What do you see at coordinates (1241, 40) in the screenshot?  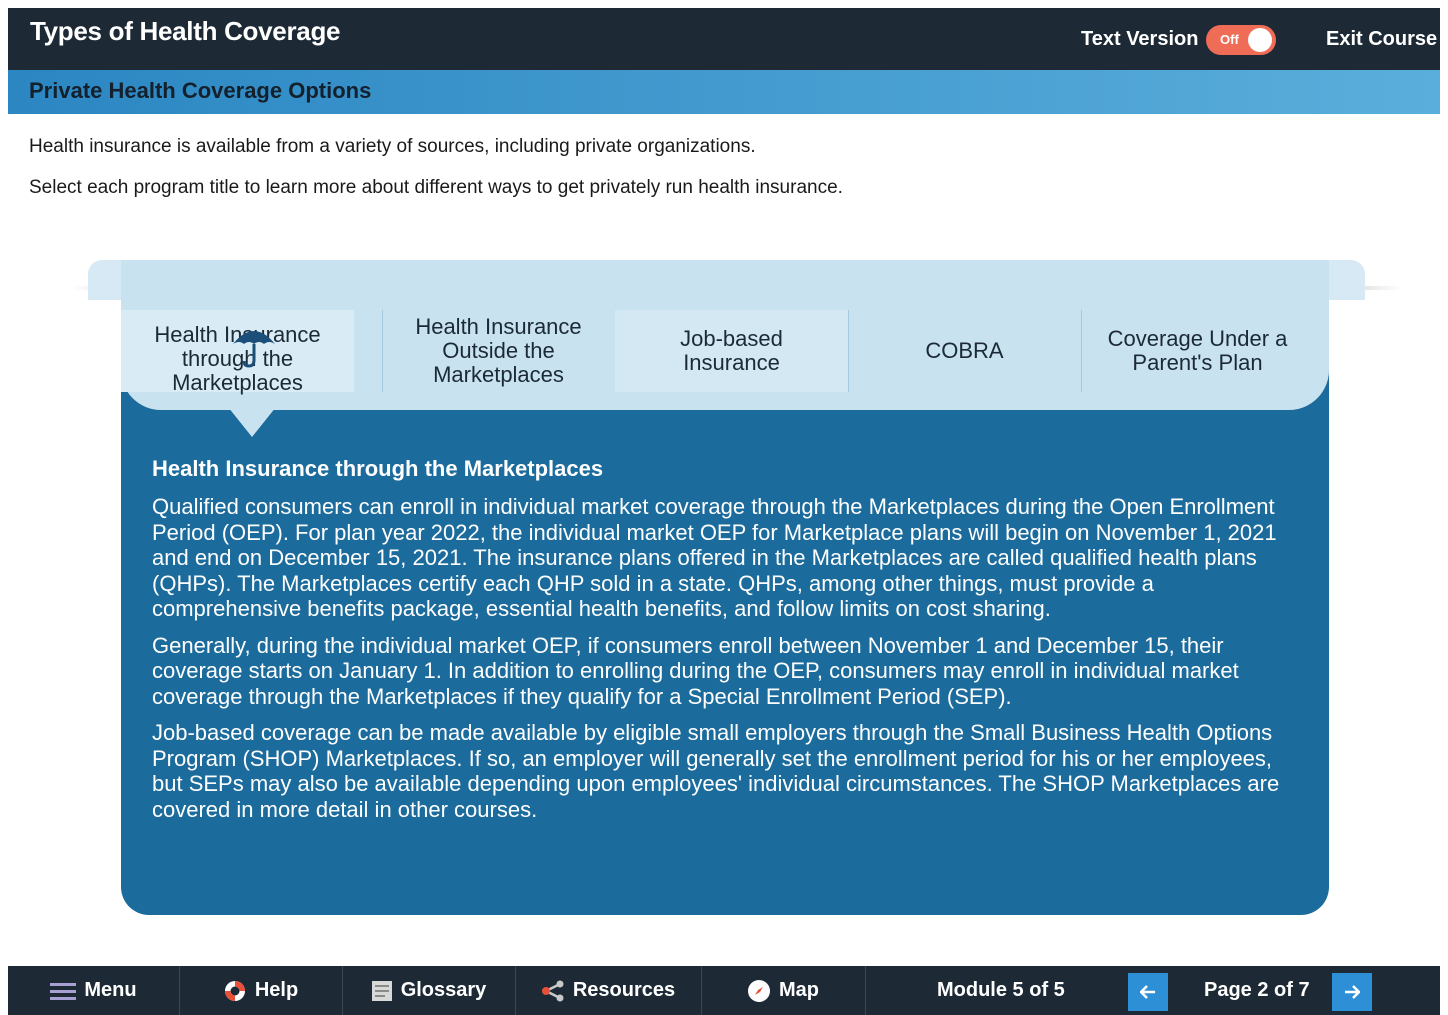 I see `text-version-toggle: Off` at bounding box center [1241, 40].